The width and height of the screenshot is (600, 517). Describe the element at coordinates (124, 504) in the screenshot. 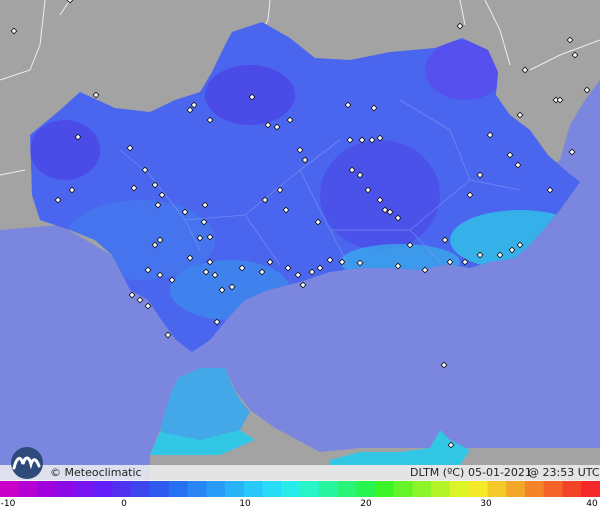

I see `scale-tick-label: 0` at that location.